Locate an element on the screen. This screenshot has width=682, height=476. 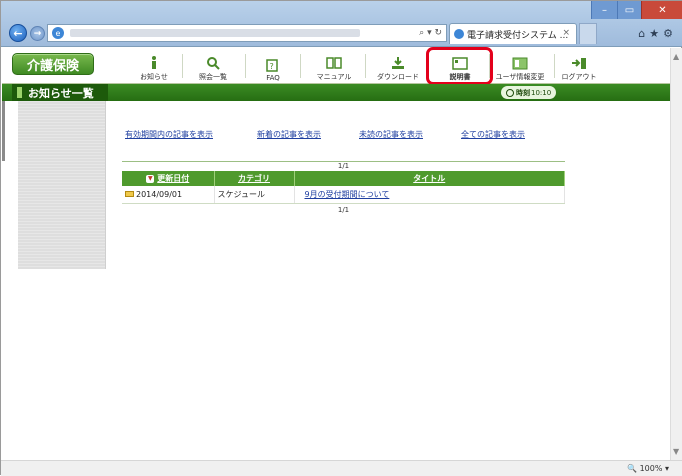
book-icon is located at coordinates (334, 63).